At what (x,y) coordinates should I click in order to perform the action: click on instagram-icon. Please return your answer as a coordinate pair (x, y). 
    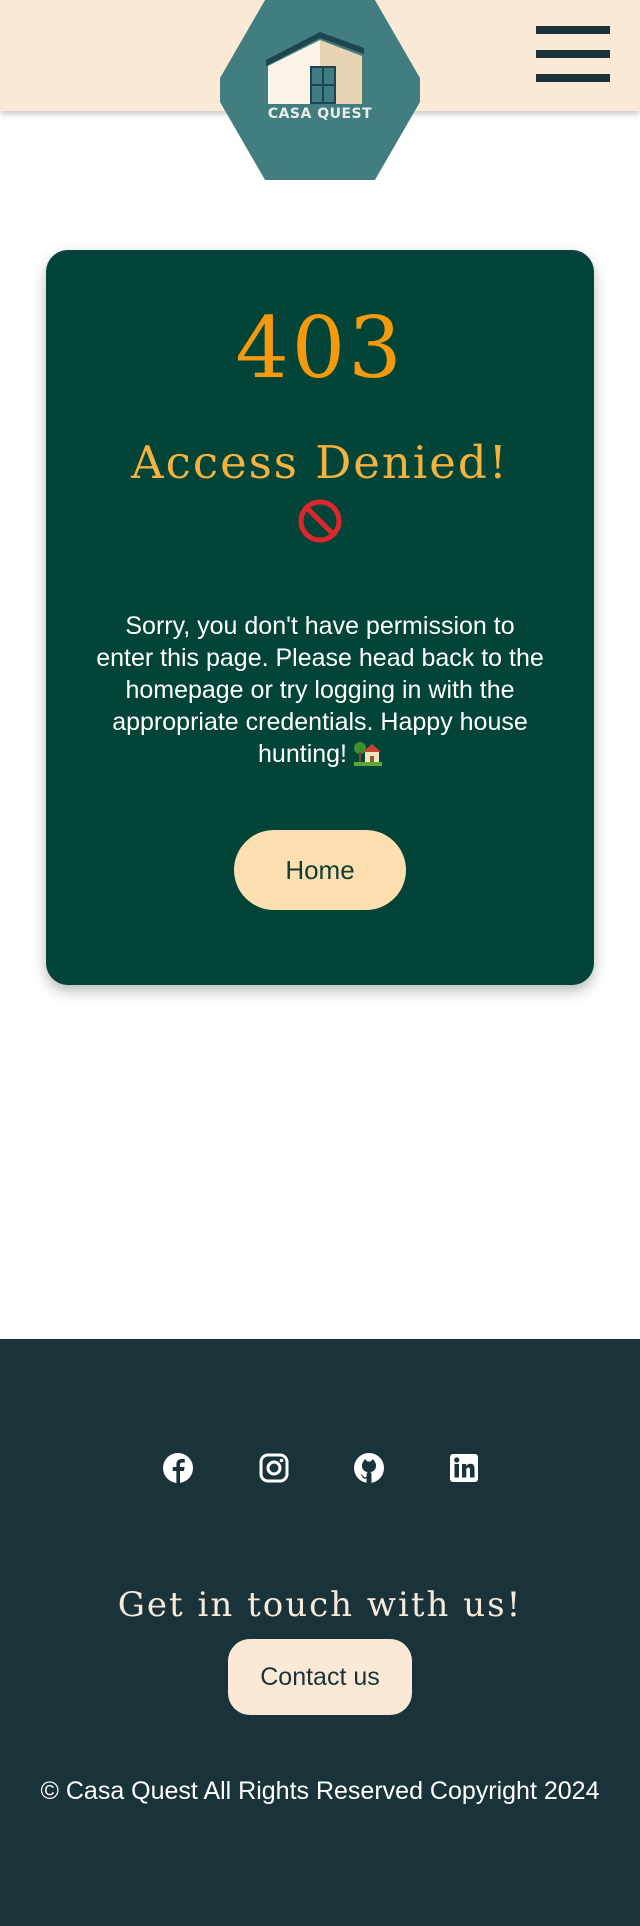
    Looking at the image, I should click on (274, 1468).